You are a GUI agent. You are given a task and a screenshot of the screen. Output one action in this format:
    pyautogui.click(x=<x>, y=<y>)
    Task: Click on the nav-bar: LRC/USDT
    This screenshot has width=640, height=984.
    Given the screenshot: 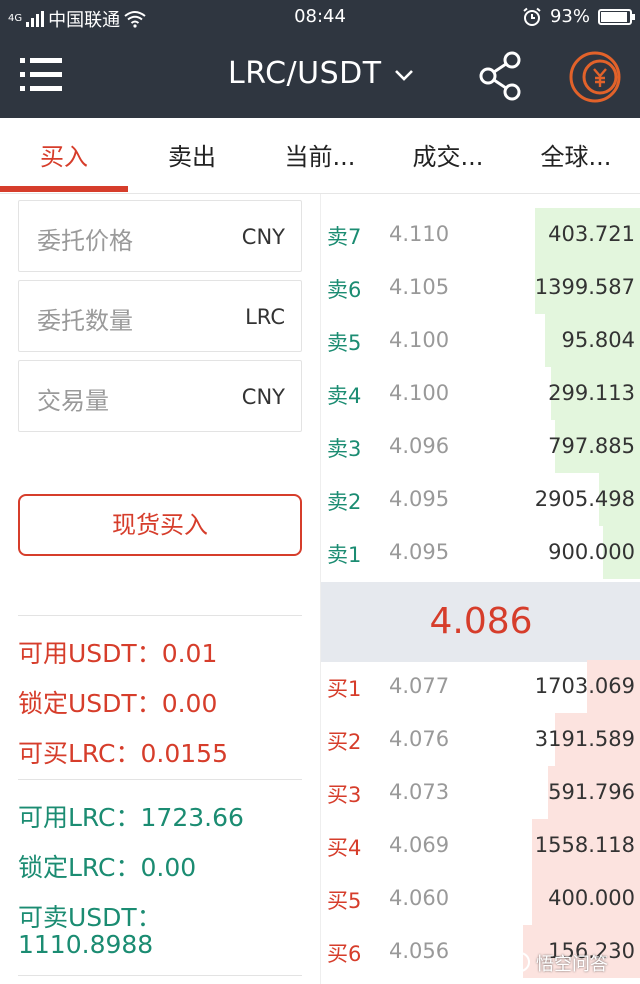 What is the action you would take?
    pyautogui.click(x=320, y=76)
    